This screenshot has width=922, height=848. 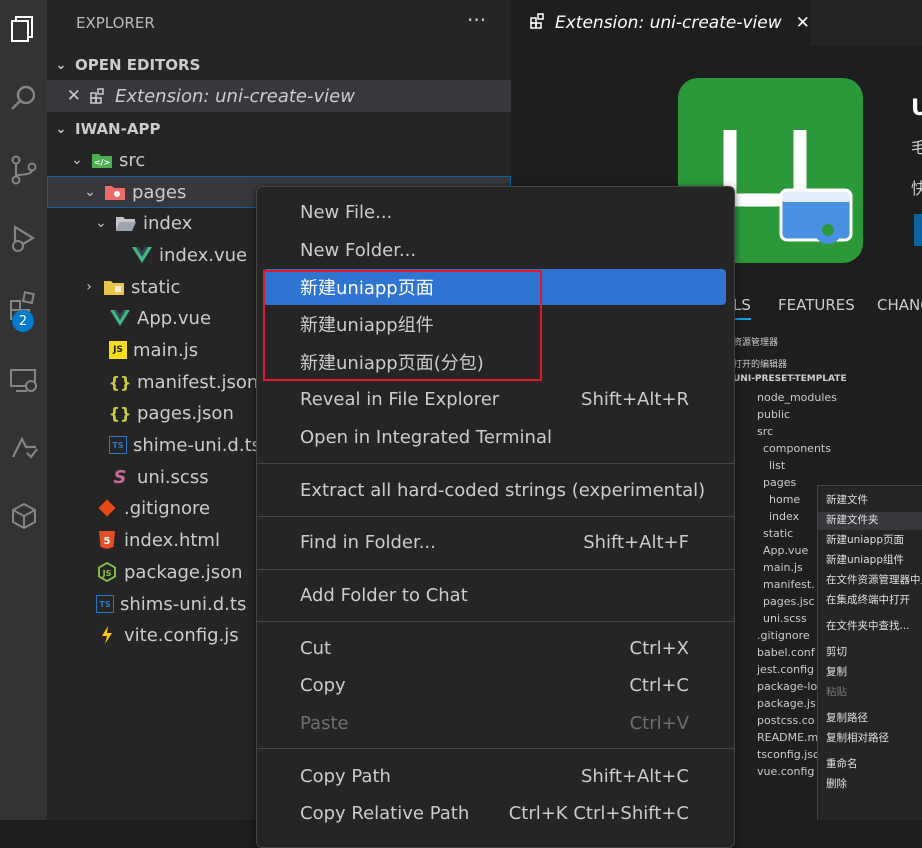 I want to click on tree-item-src: ⌄ </> src, so click(x=290, y=160).